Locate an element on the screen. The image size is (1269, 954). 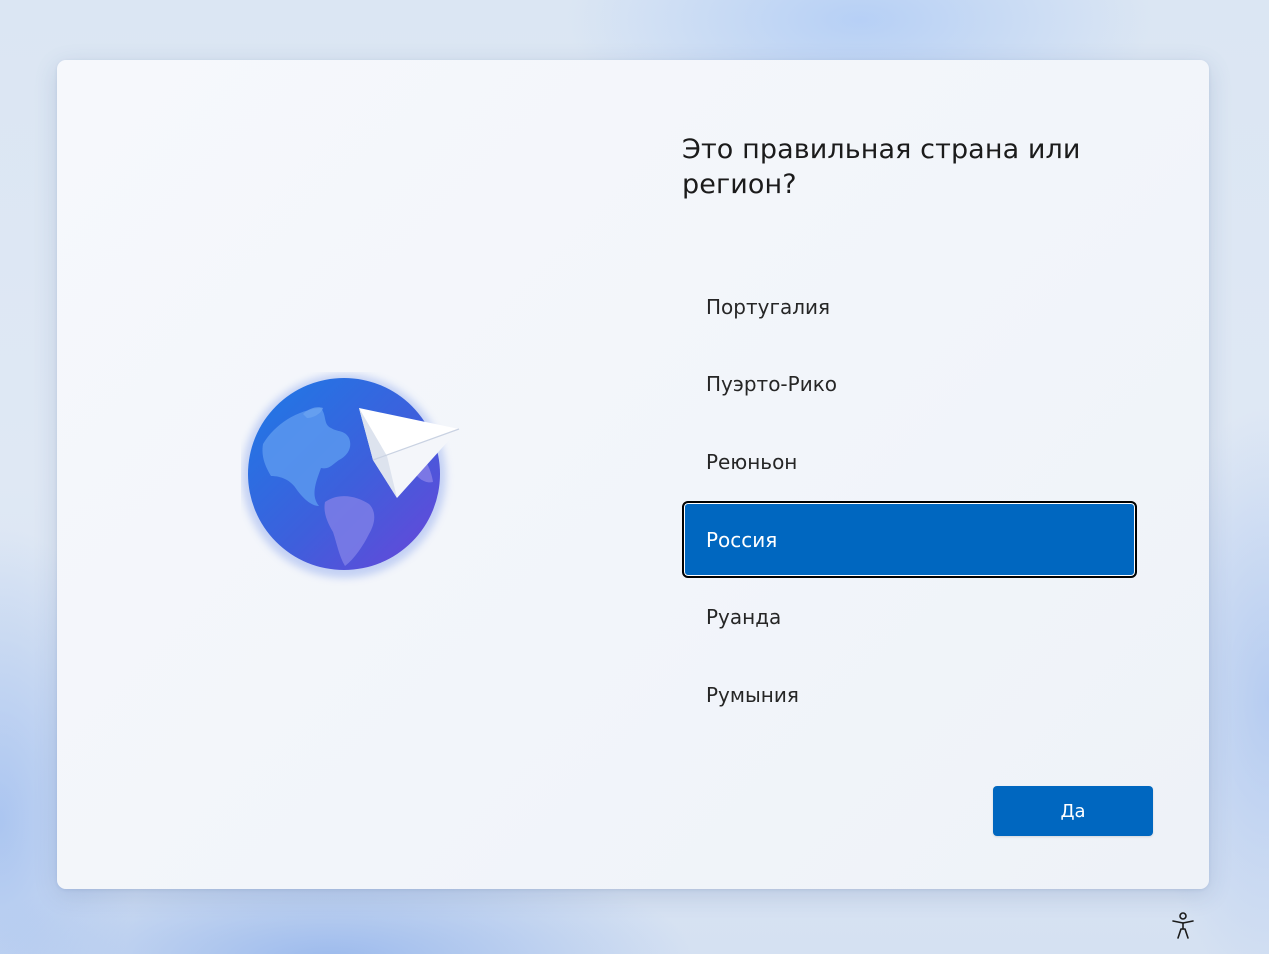
globe-paper-plane-icon is located at coordinates (351, 482).